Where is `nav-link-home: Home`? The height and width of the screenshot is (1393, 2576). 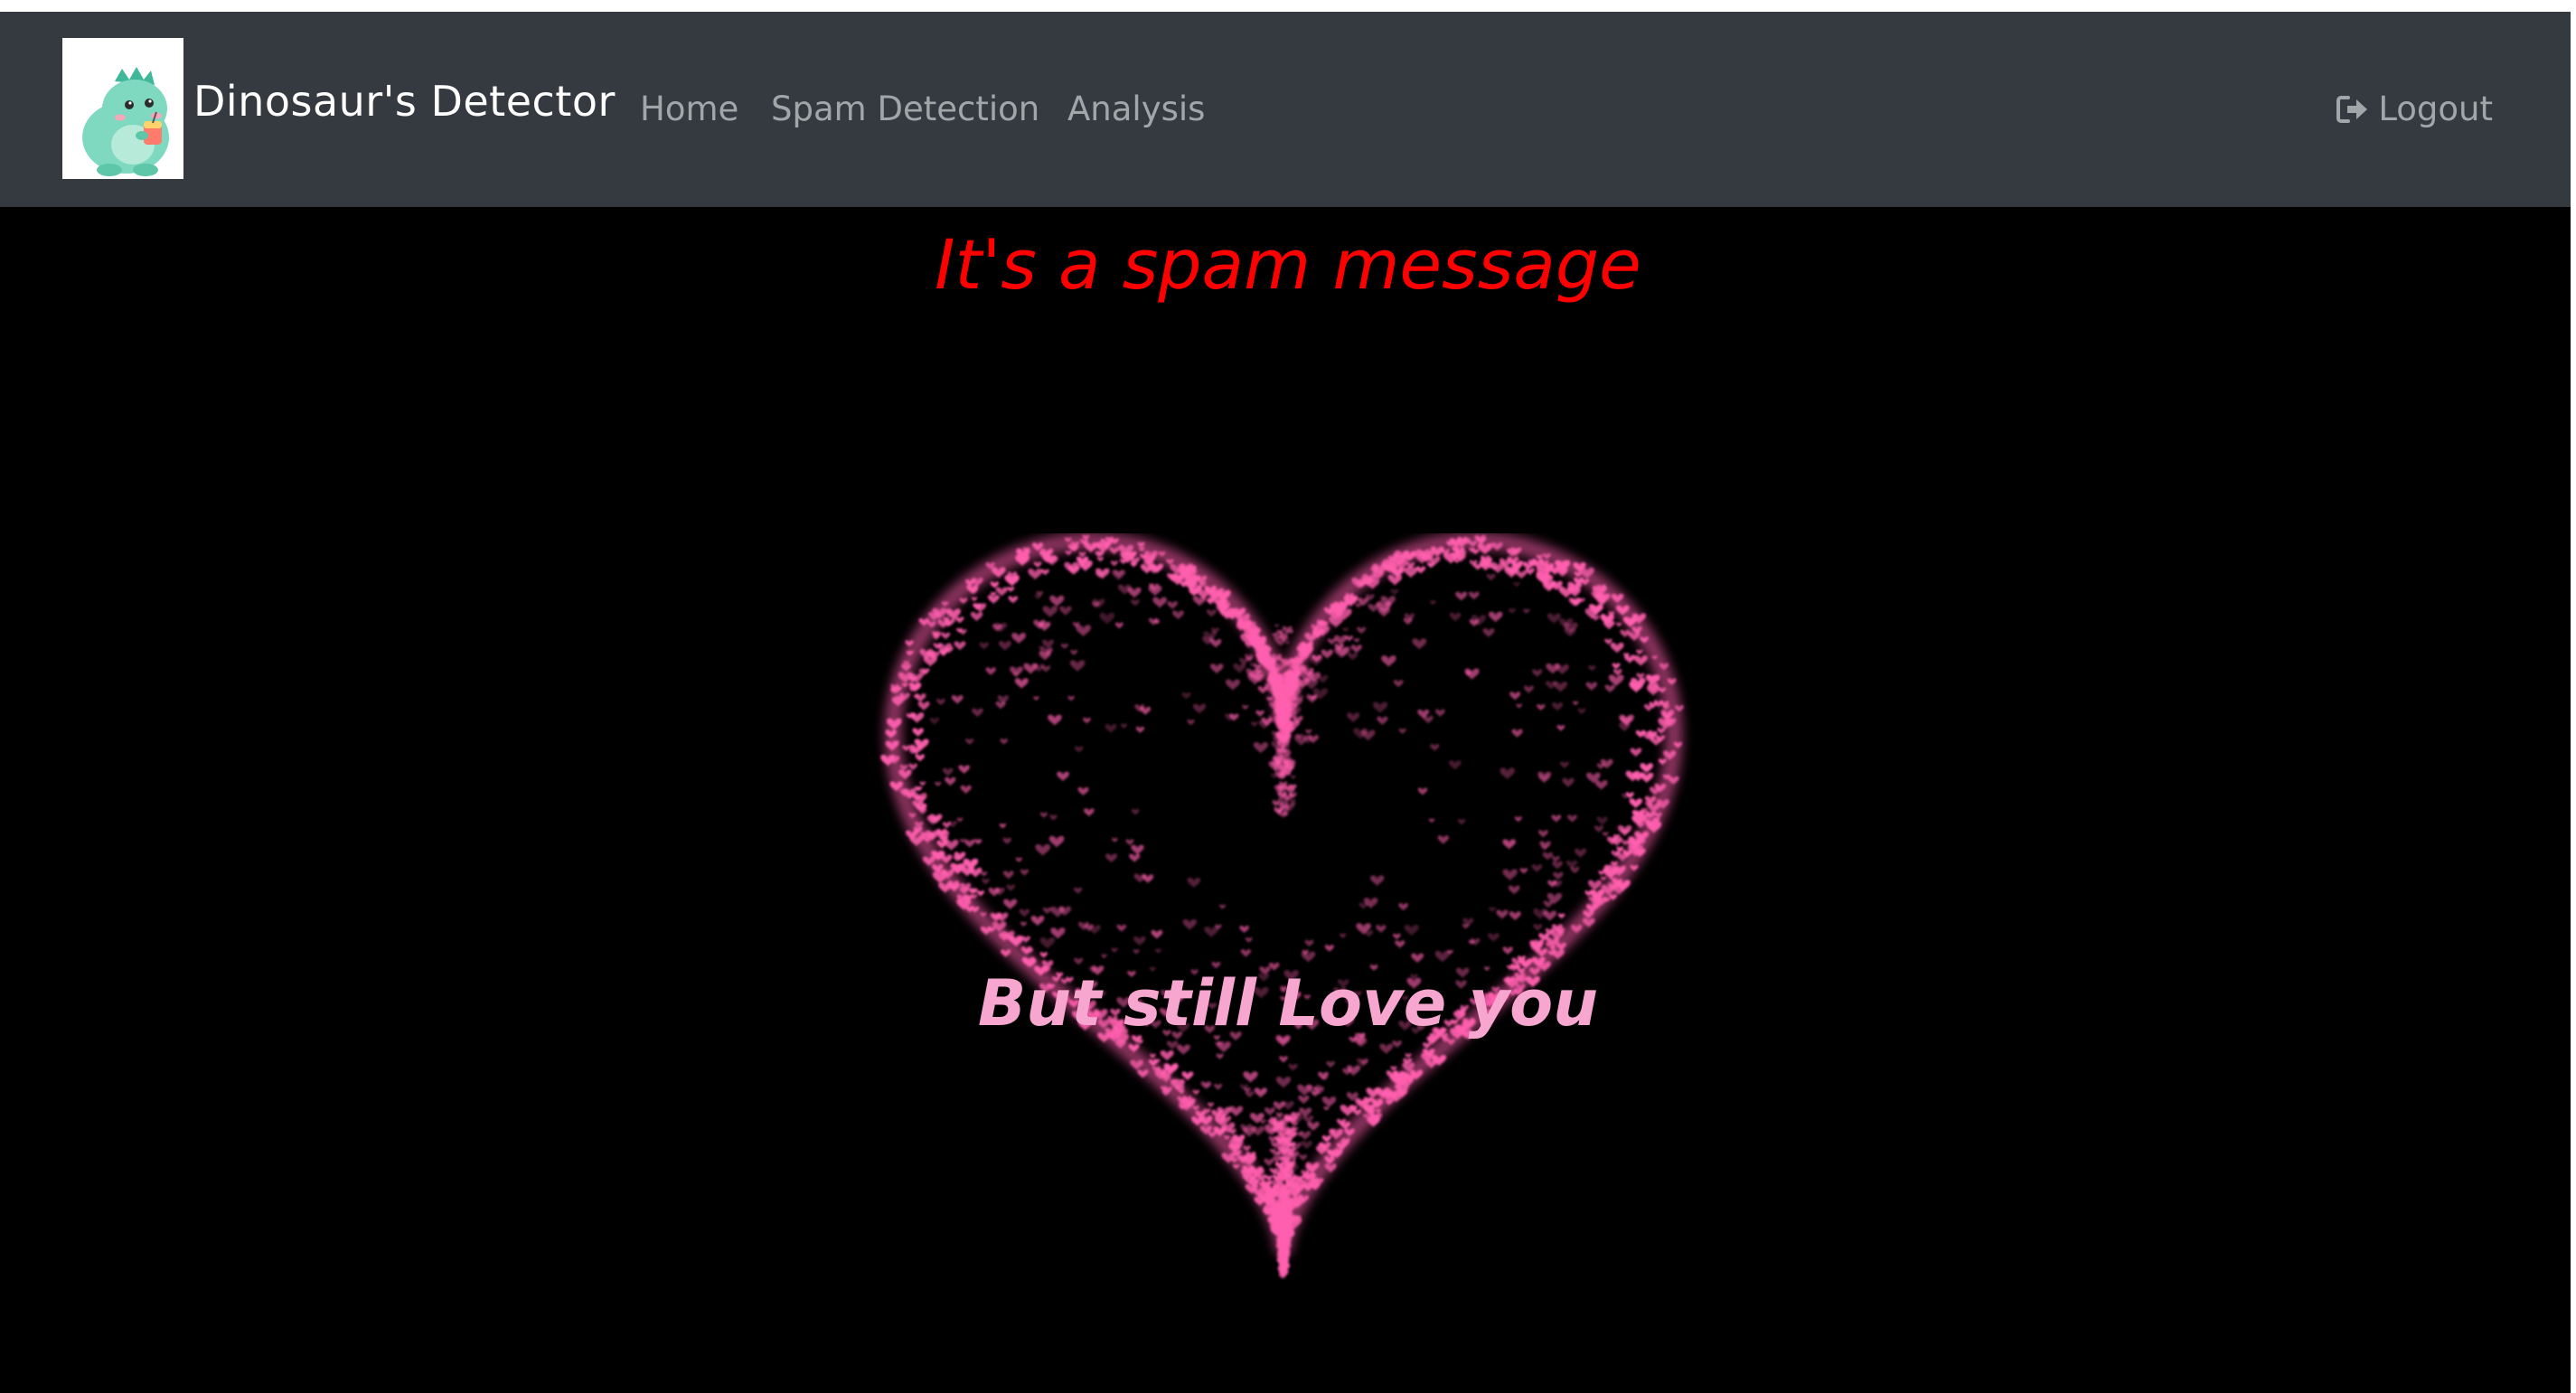 nav-link-home: Home is located at coordinates (689, 108).